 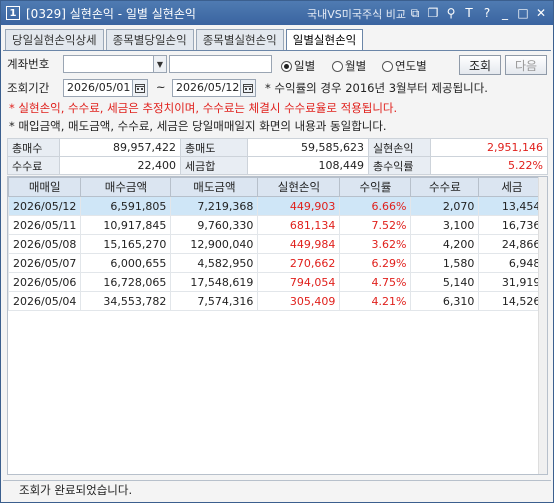 I want to click on table-cell: 4.75%, so click(x=375, y=282).